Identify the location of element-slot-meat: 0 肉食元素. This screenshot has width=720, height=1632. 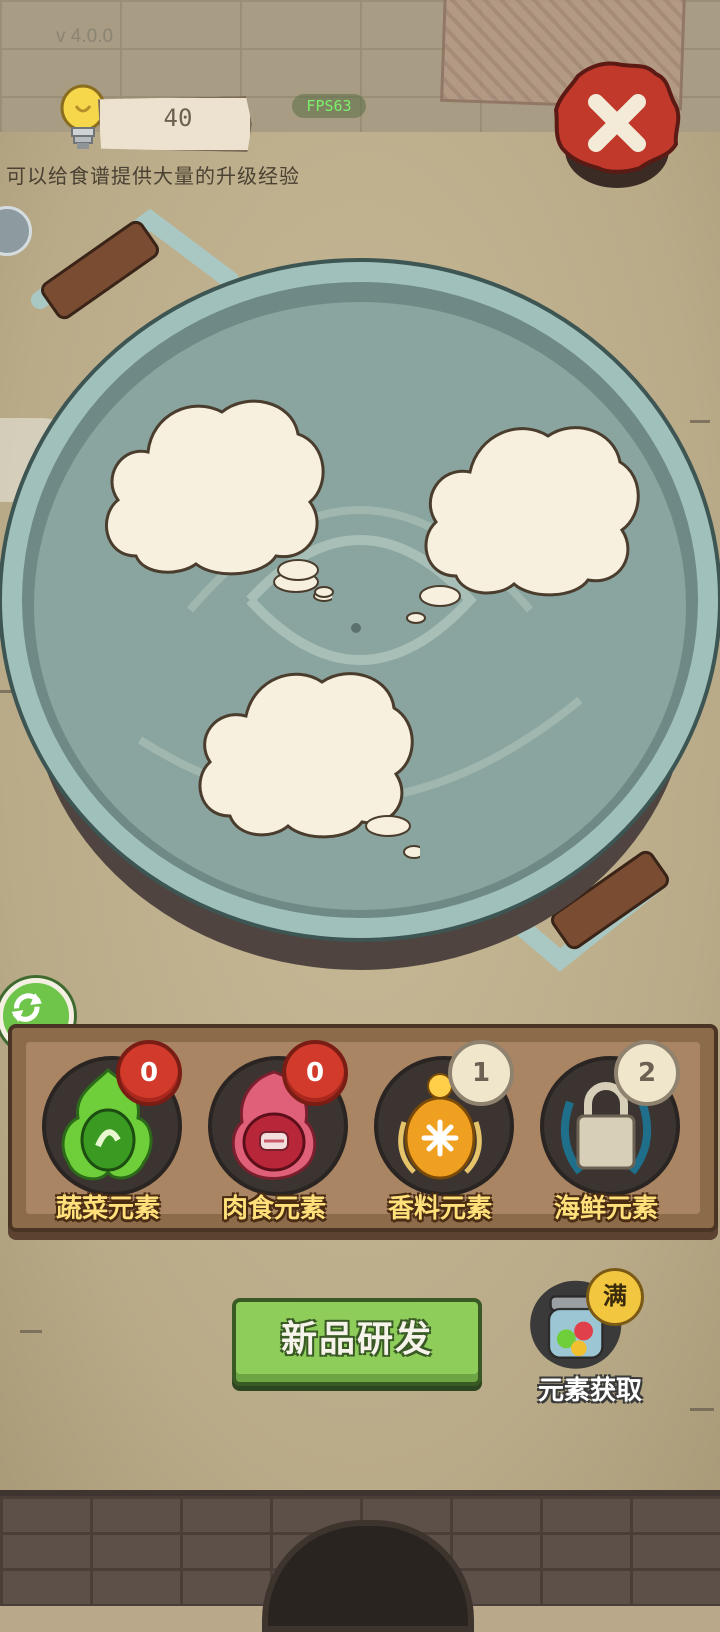
(274, 1133).